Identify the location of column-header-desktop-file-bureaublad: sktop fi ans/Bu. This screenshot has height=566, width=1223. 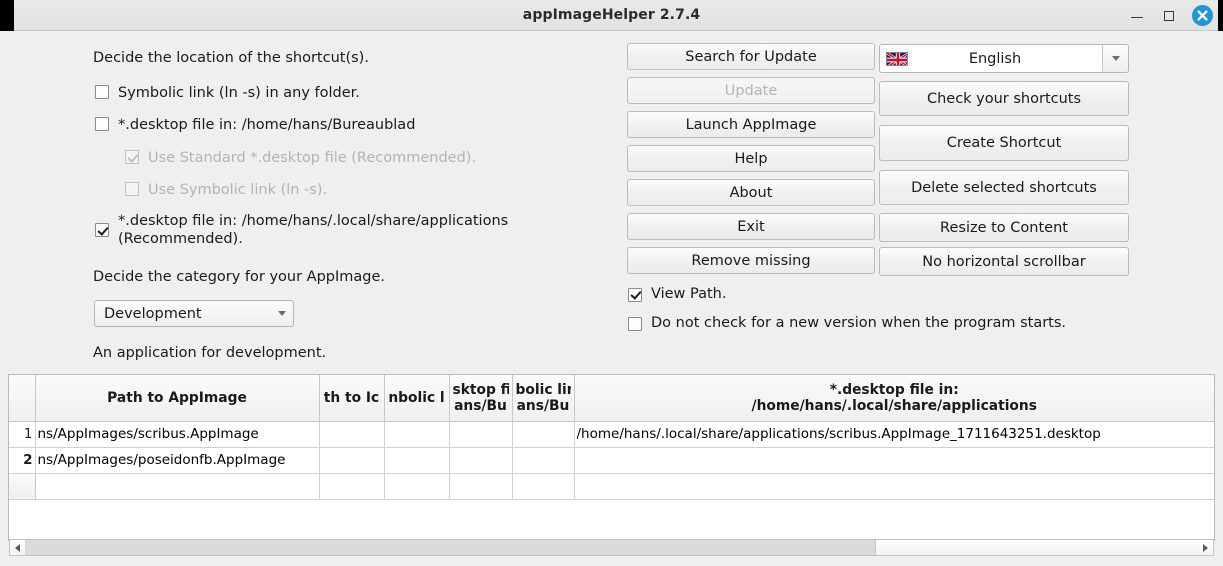
(481, 398).